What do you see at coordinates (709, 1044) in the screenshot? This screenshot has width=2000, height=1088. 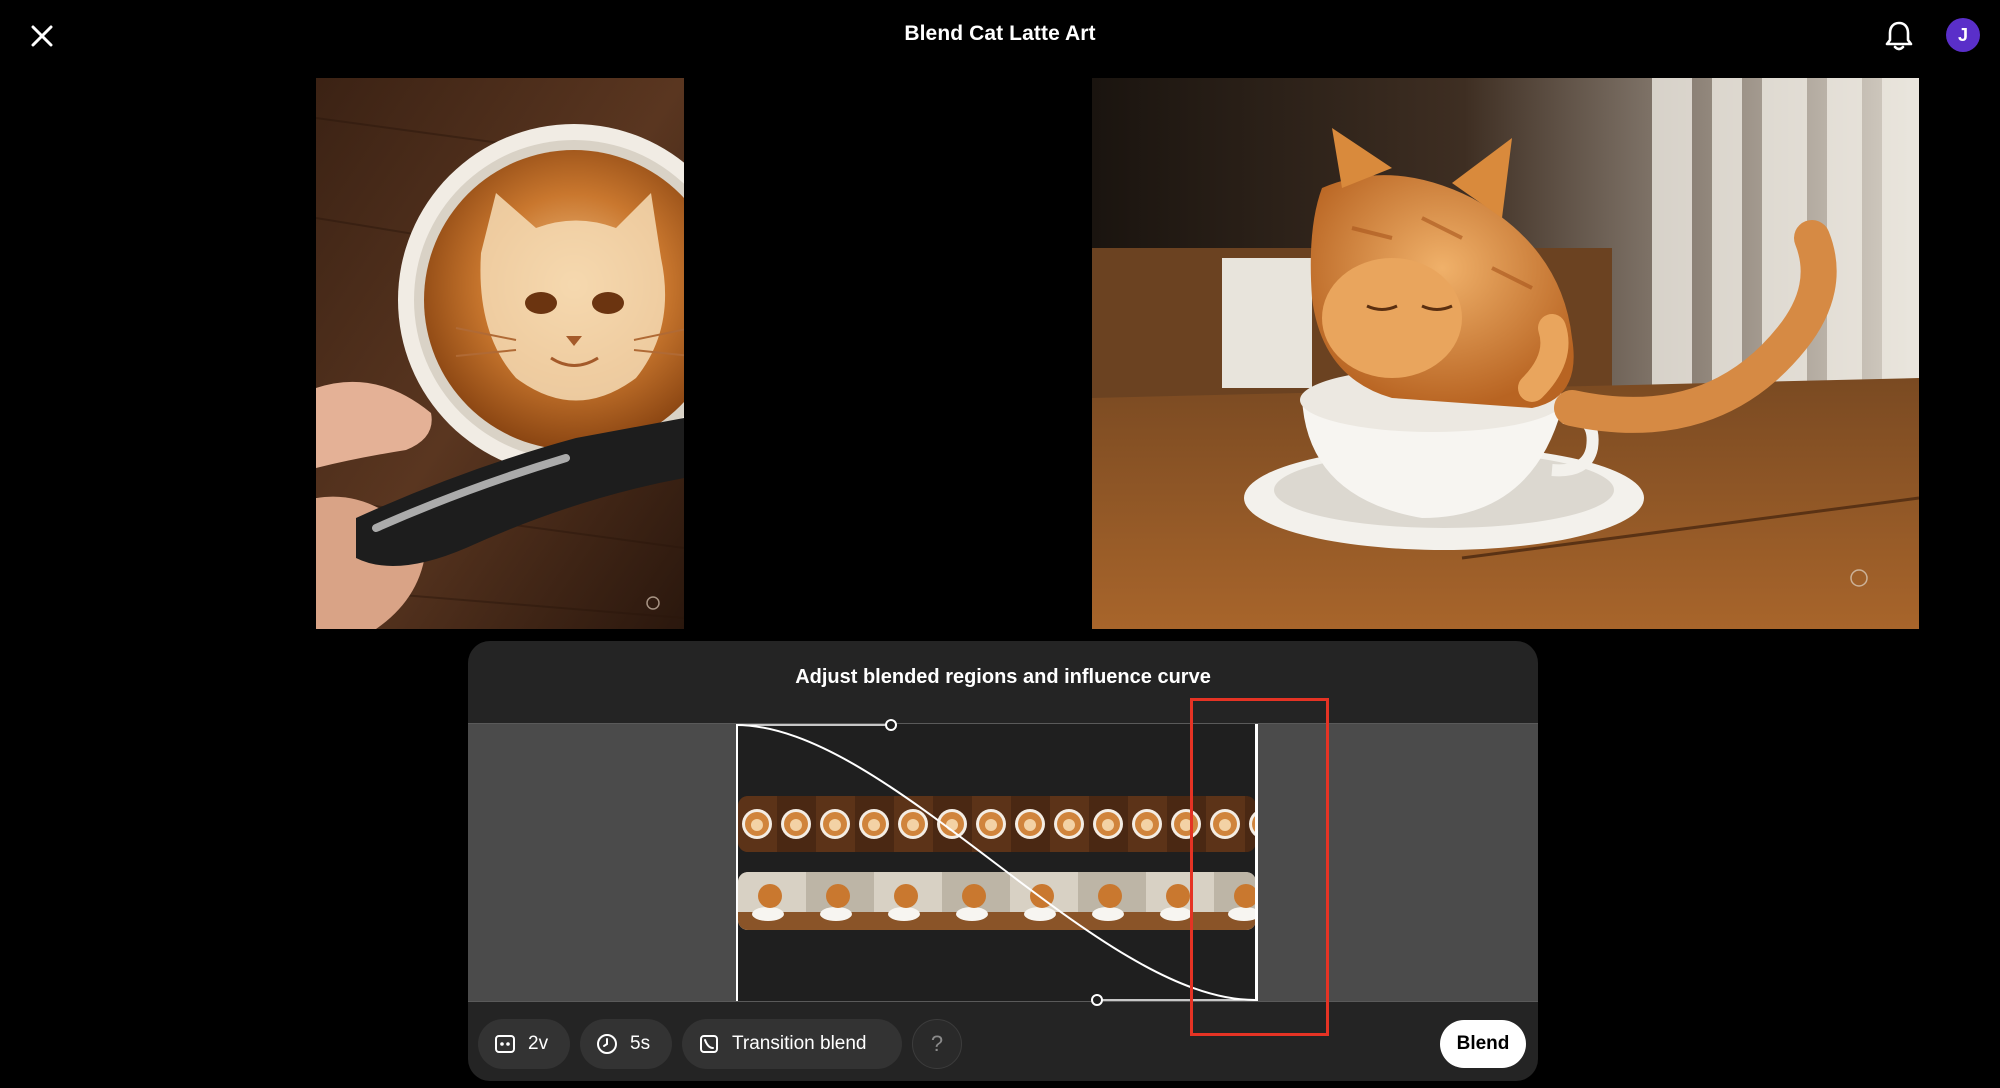 I see `transition-icon` at bounding box center [709, 1044].